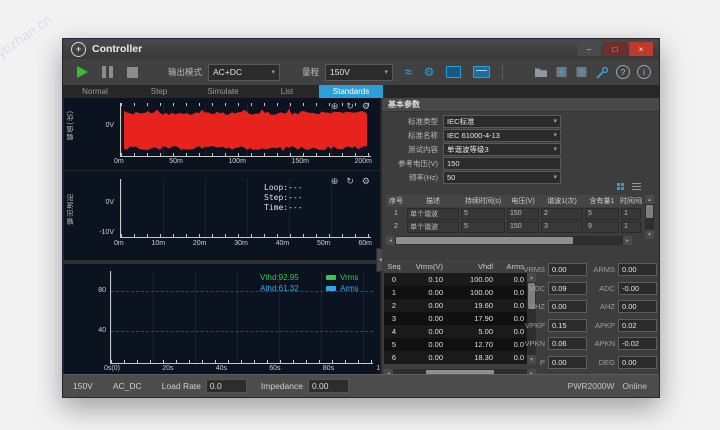  Describe the element at coordinates (460, 279) in the screenshot. I see `table-row: 0 0.10 100.00 0.0` at that location.